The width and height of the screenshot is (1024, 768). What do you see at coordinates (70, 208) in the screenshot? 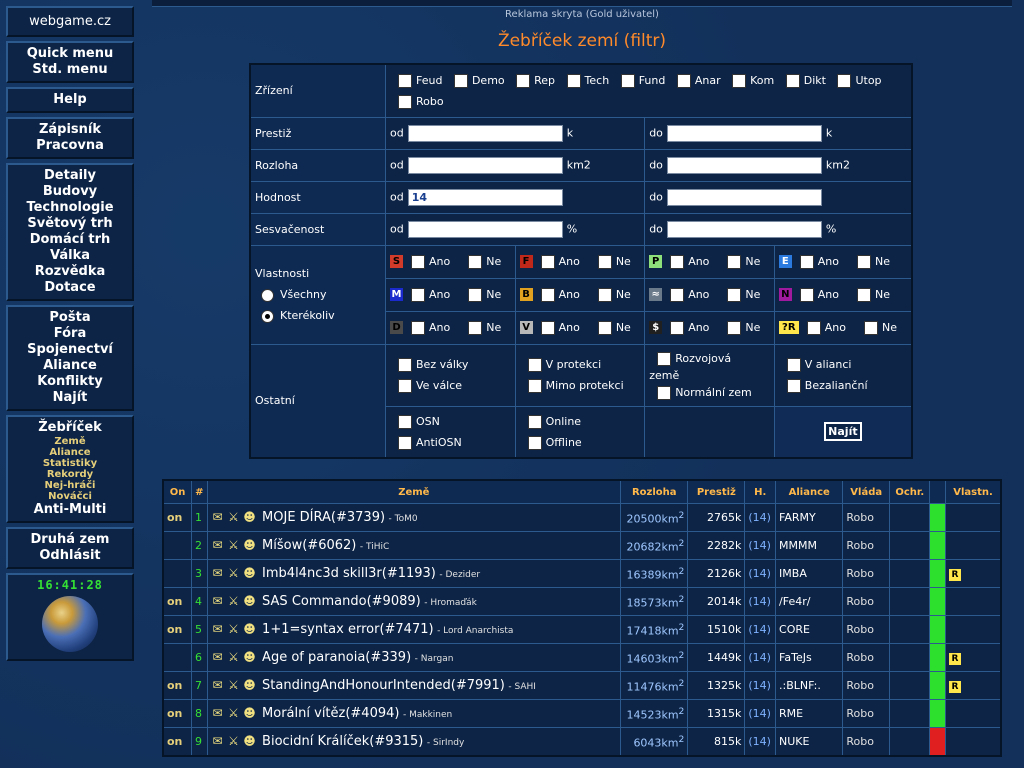
I see `menu-technologie: Technologie` at bounding box center [70, 208].